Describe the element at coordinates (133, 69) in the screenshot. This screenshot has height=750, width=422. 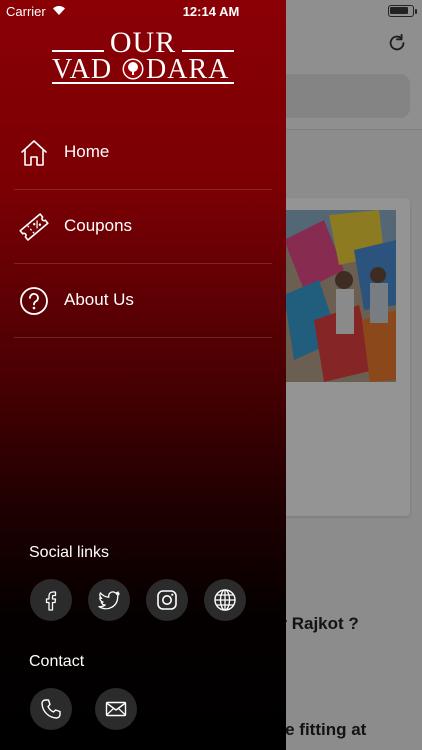
I see `logo-tree-seal-icon` at that location.